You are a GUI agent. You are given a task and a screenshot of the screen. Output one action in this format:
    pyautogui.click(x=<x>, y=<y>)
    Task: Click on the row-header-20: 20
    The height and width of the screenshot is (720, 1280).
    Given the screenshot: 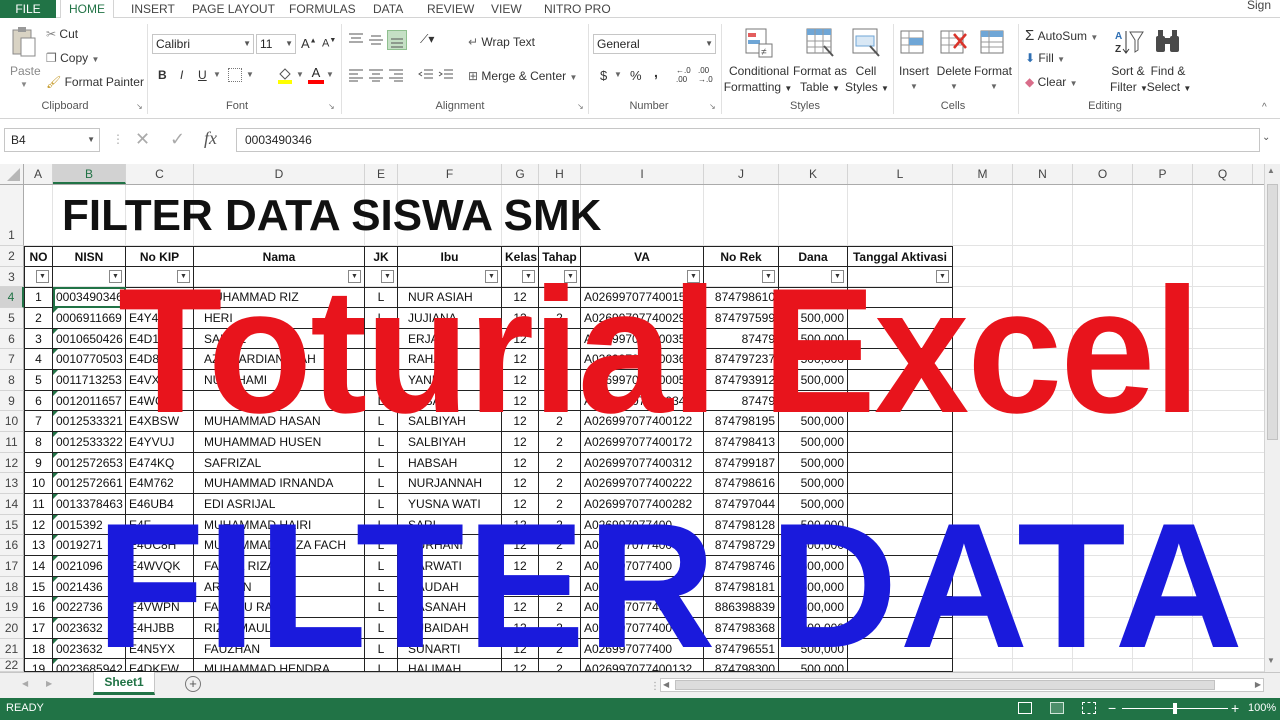 What is the action you would take?
    pyautogui.click(x=12, y=628)
    